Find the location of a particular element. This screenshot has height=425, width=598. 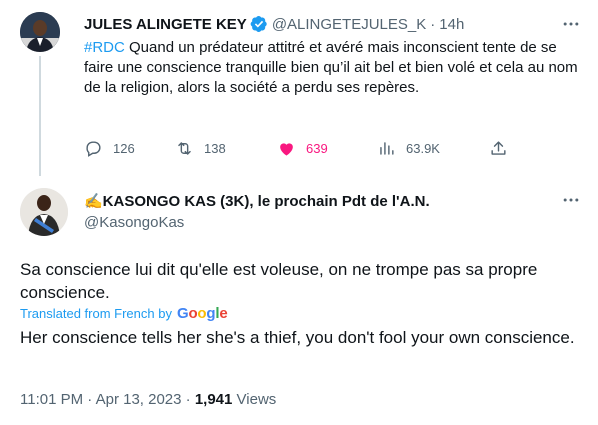

retweet-icon is located at coordinates (184, 148).